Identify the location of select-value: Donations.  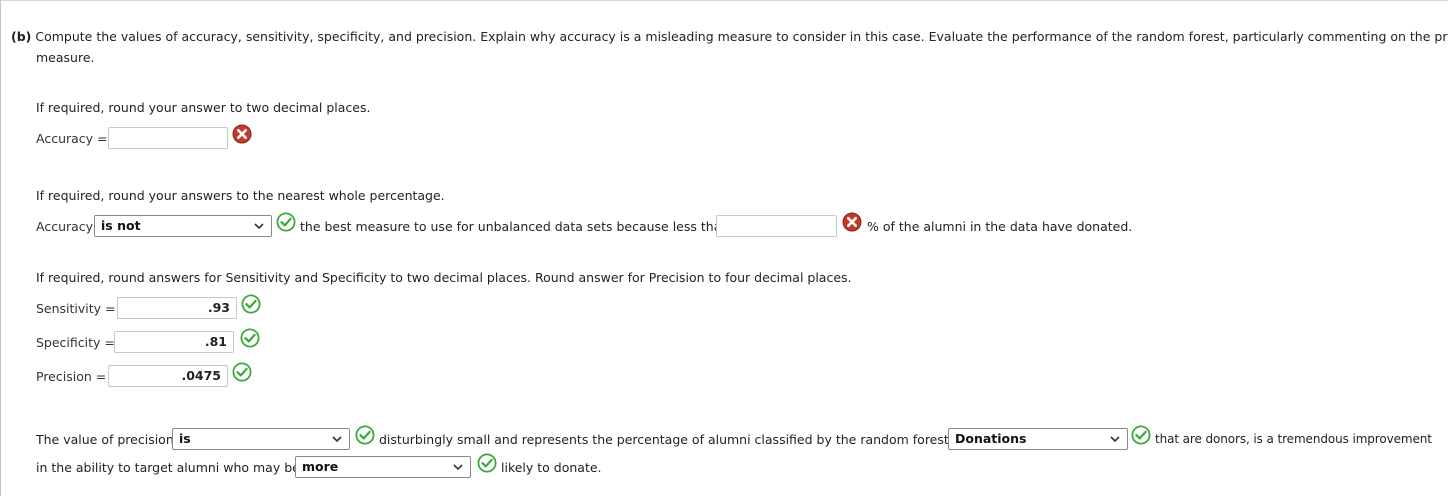
(991, 438).